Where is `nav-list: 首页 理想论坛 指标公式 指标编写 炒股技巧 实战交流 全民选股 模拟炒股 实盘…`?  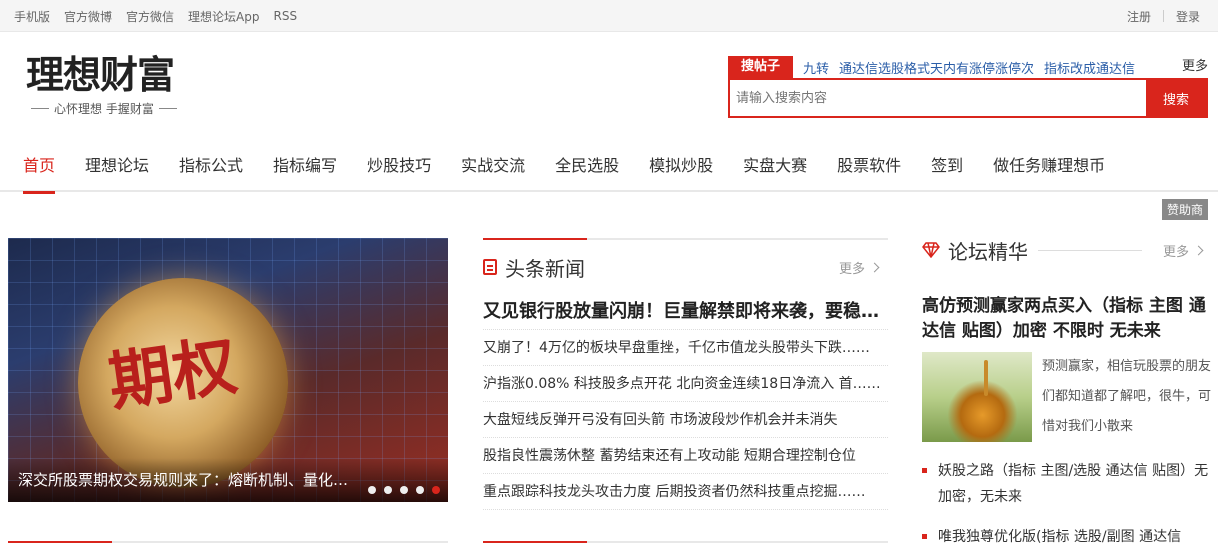
nav-list: 首页 理想论坛 指标公式 指标编写 炒股技巧 实战交流 全民选股 模拟炒股 实盘… is located at coordinates (564, 167).